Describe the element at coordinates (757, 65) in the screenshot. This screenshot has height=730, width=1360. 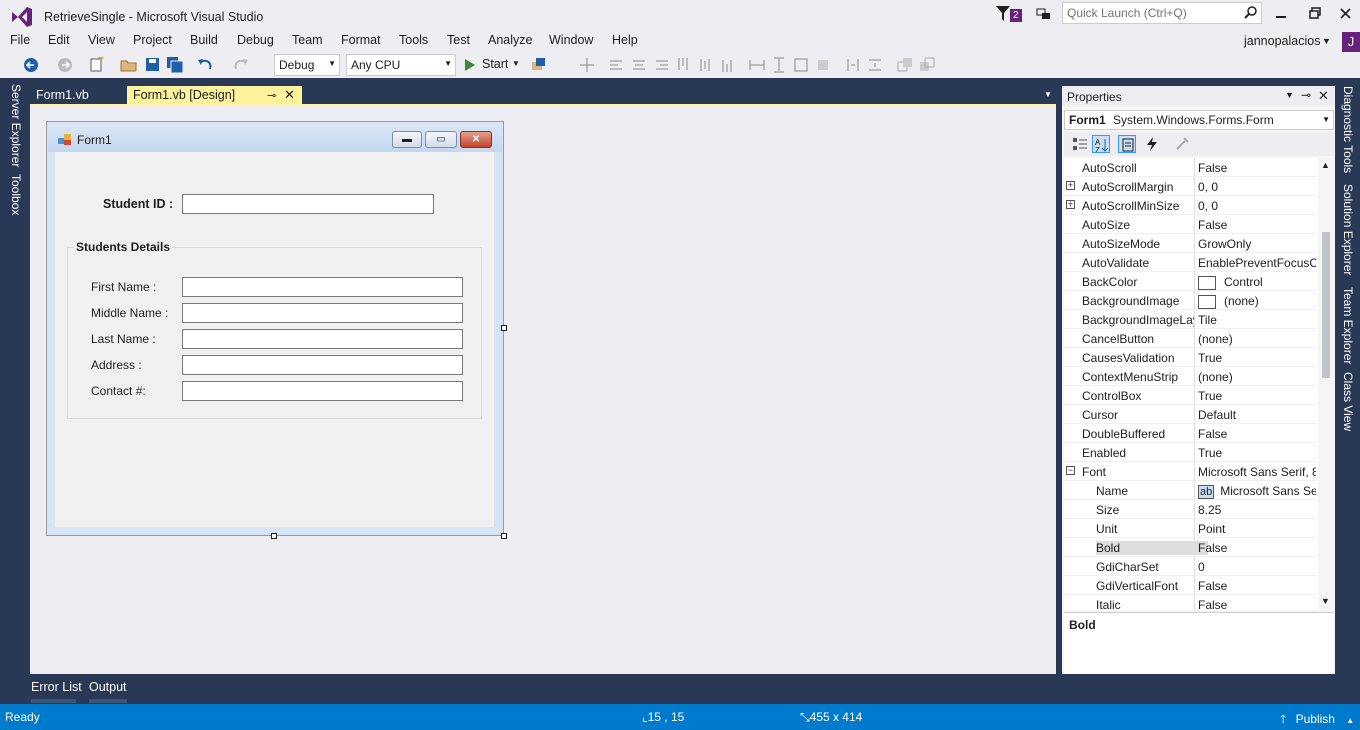
I see `make-same-width-icon` at that location.